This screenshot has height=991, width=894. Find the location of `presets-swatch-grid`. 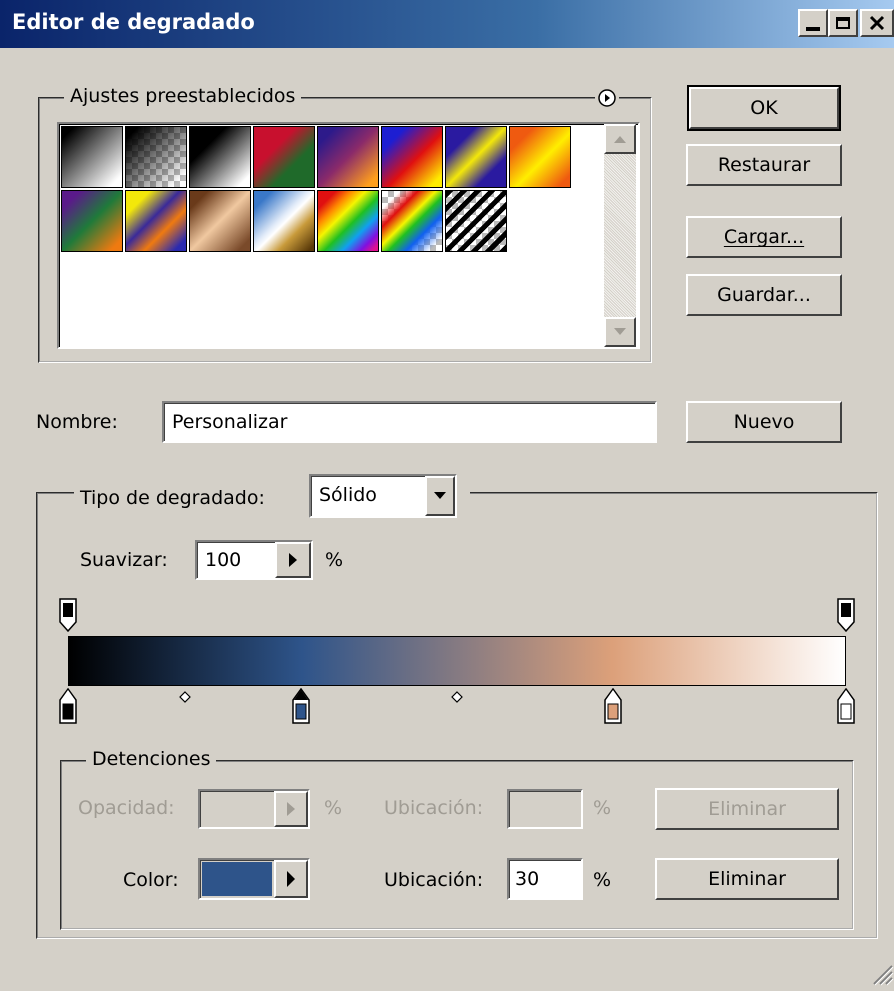

presets-swatch-grid is located at coordinates (317, 191).